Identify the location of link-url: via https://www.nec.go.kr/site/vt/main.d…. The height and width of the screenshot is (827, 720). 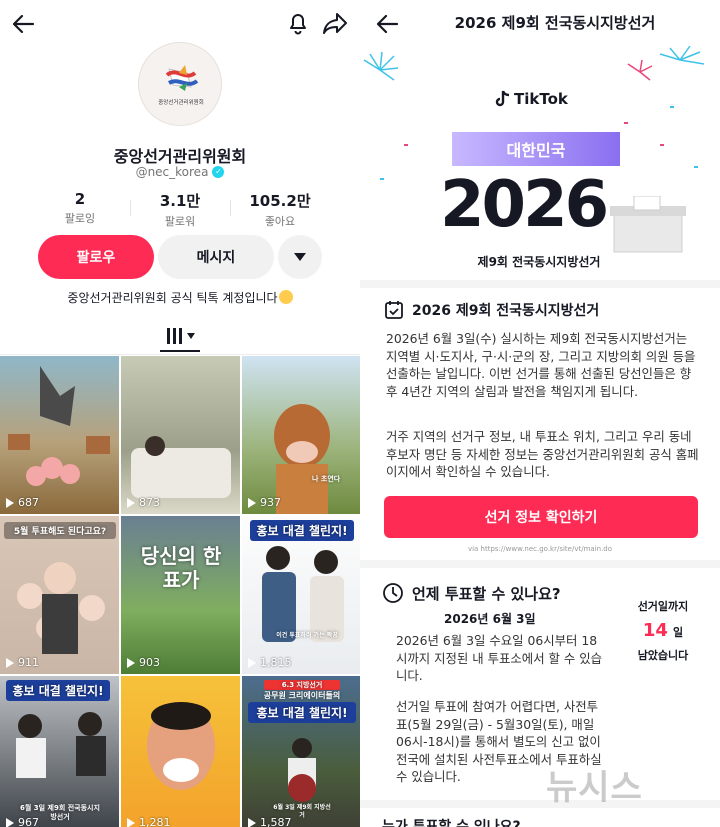
(540, 549).